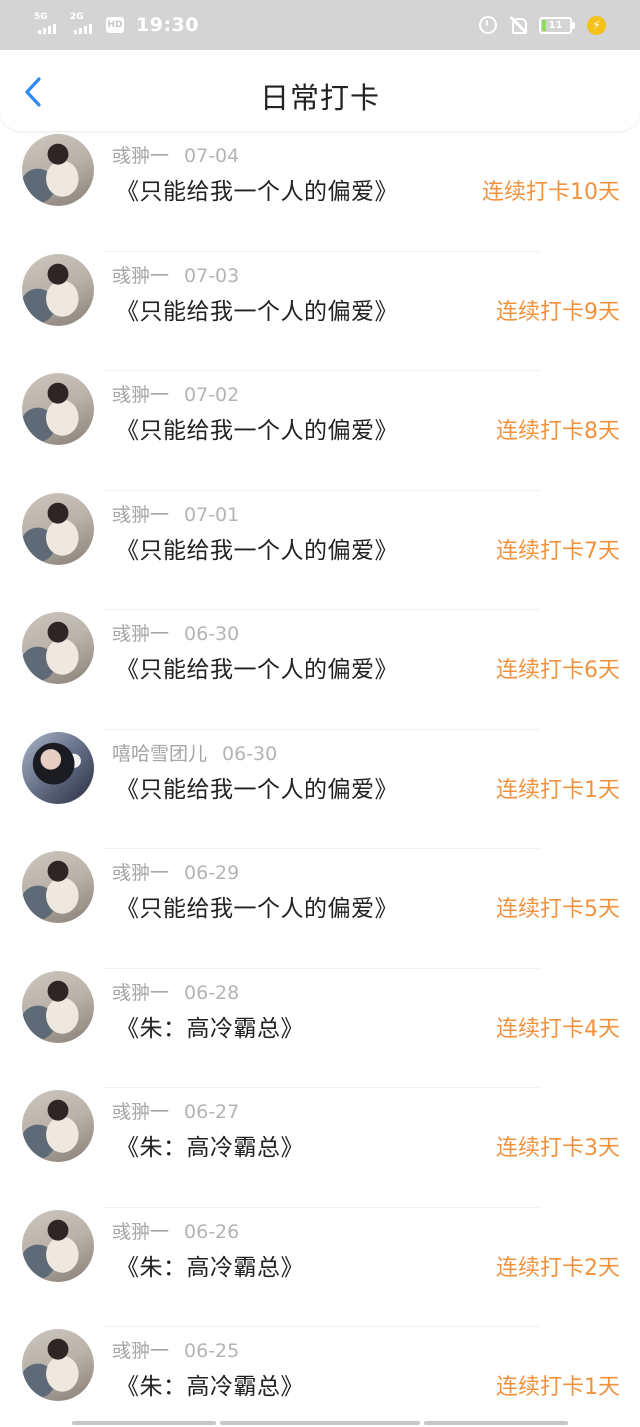 The image size is (640, 1427). Describe the element at coordinates (212, 1231) in the screenshot. I see `checkin-date: 06-26` at that location.